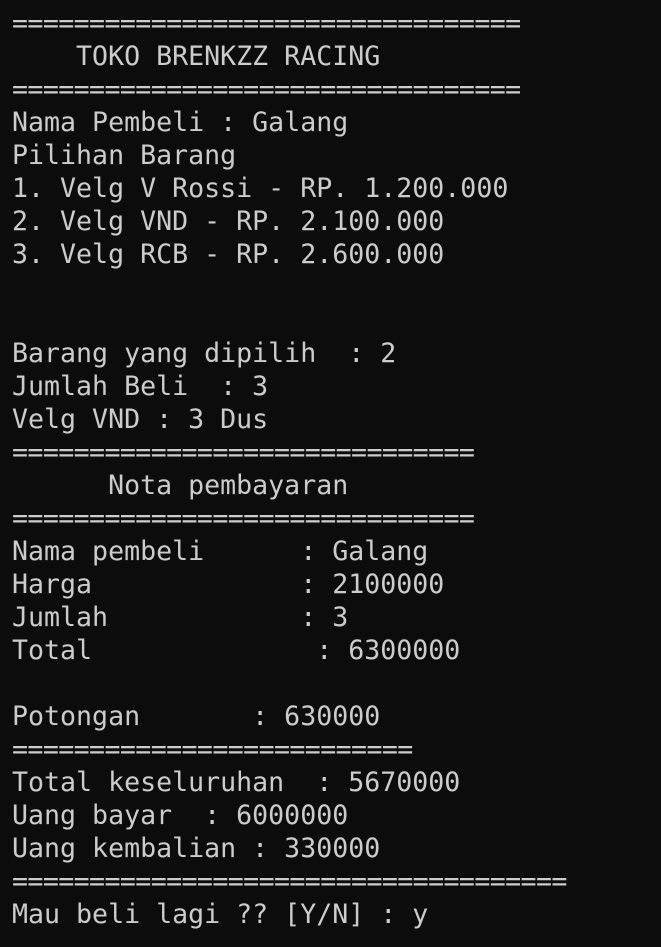 The height and width of the screenshot is (947, 661). I want to click on item-option-2: 2. Velg VND - RP. 2.100.000, so click(228, 221).